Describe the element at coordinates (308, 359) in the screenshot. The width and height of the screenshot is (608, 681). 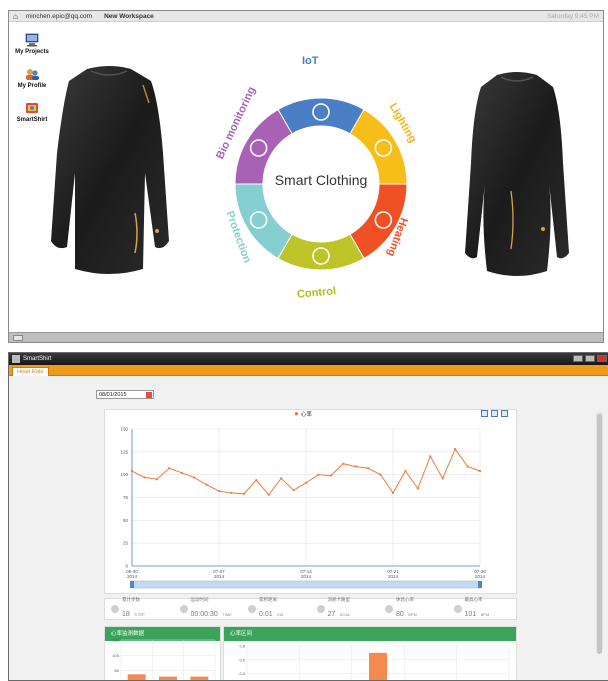
I see `window-titlebar: SmartShirt` at that location.